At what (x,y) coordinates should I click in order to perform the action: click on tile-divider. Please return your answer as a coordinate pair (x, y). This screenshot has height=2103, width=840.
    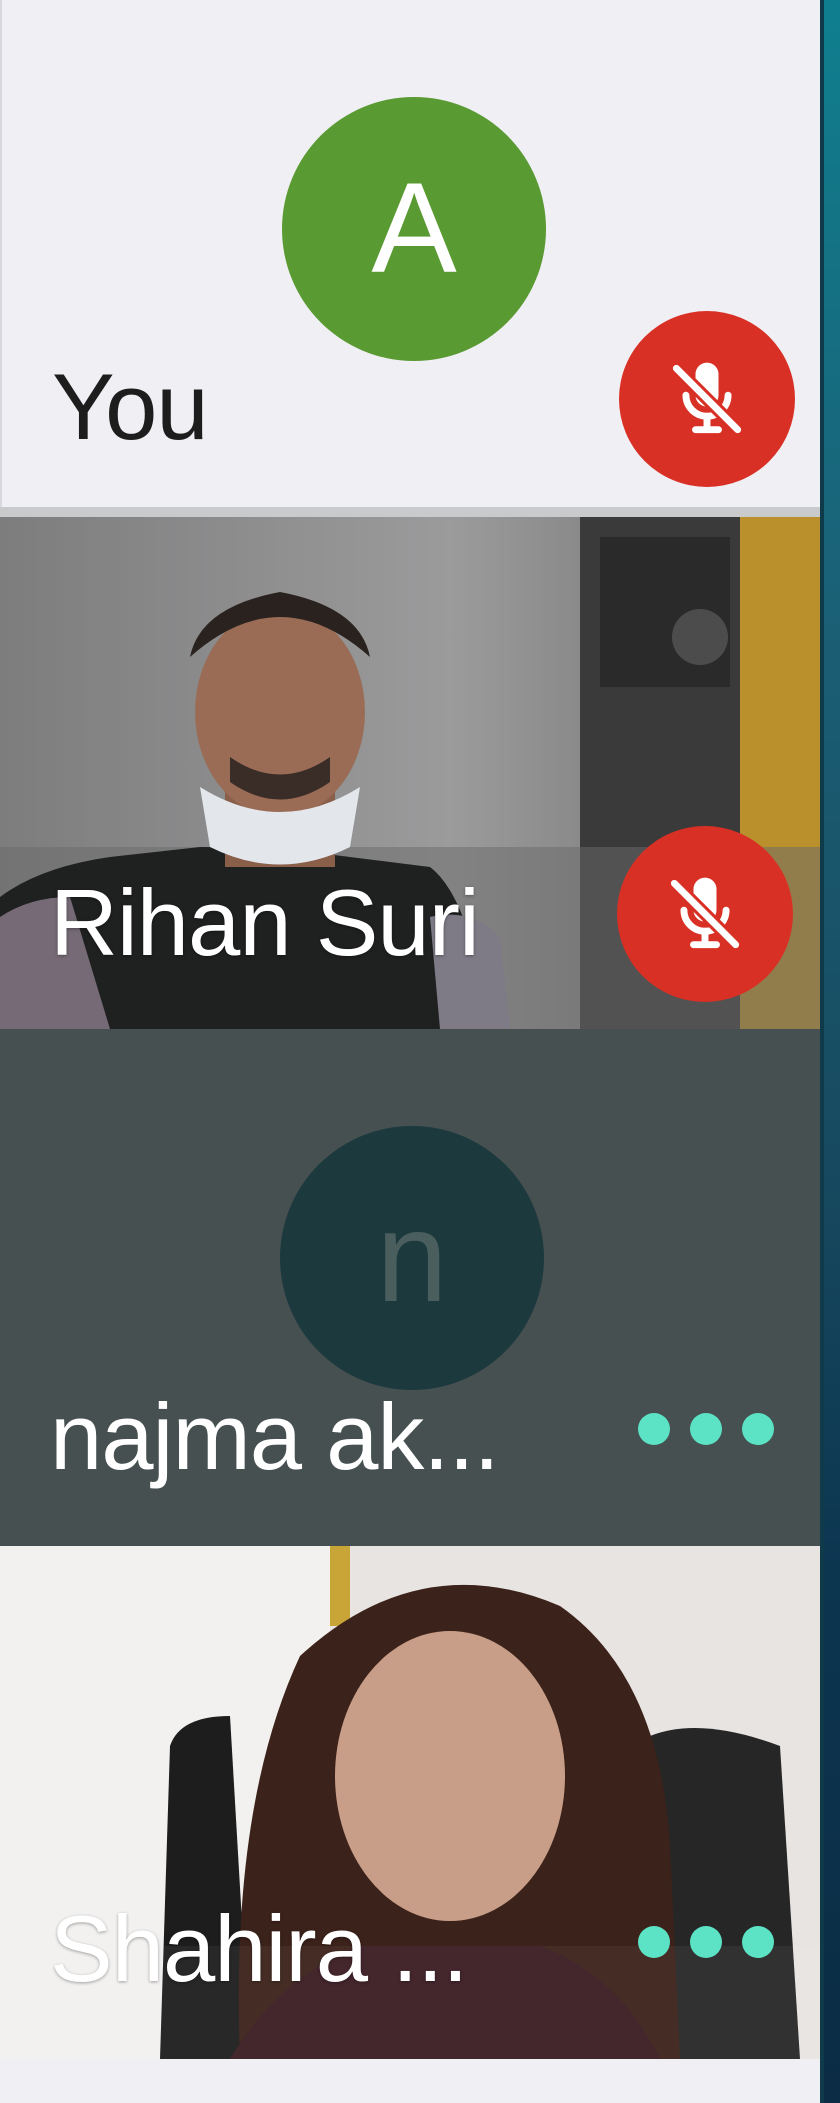
    Looking at the image, I should click on (410, 512).